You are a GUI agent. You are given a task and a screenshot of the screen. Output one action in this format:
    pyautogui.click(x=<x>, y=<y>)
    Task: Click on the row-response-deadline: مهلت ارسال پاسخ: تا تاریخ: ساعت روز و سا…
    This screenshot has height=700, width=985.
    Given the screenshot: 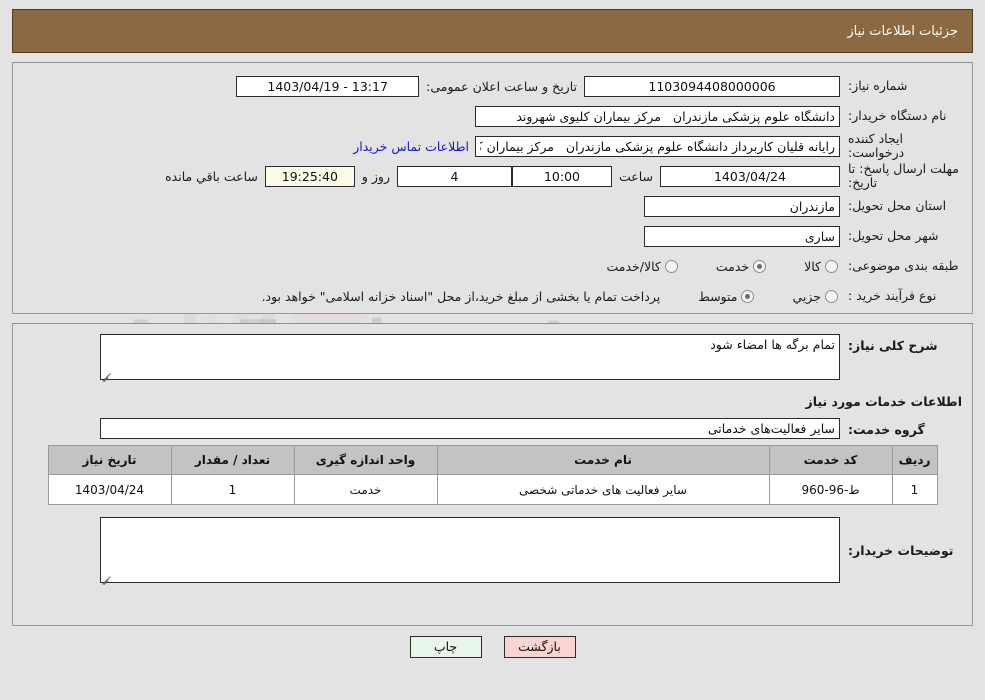 What is the action you would take?
    pyautogui.click(x=492, y=176)
    